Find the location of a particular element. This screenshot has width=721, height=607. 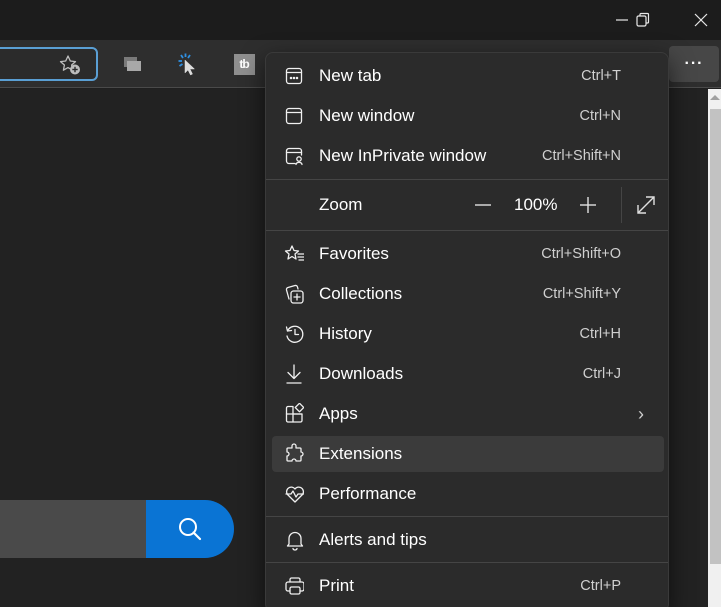

zoom-in-button is located at coordinates (588, 205).